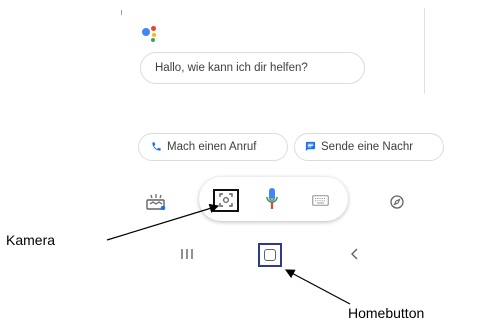 Image resolution: width=485 pixels, height=325 pixels. Describe the element at coordinates (163, 222) in the screenshot. I see `arrow-kamera` at that location.